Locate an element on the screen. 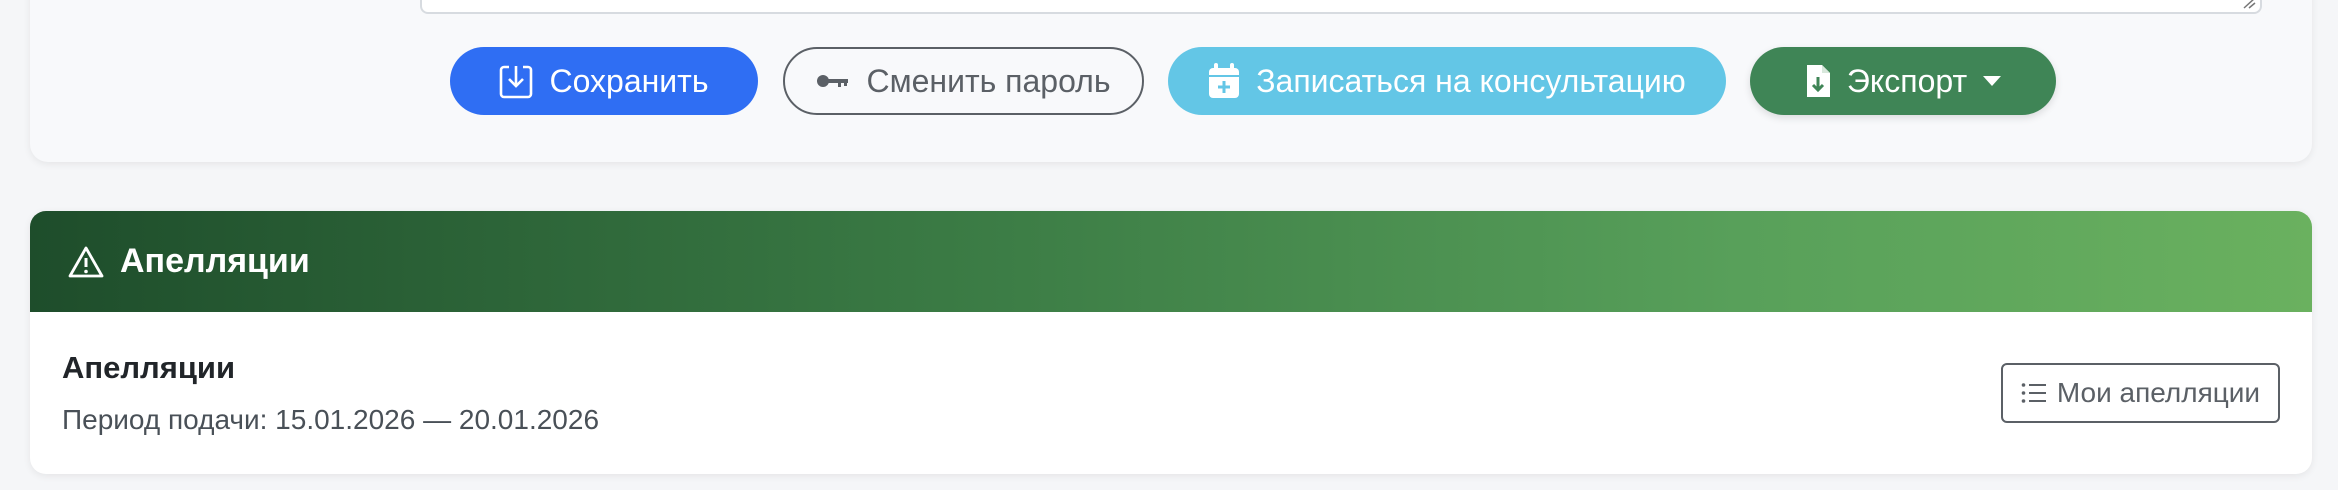  key-icon is located at coordinates (833, 81).